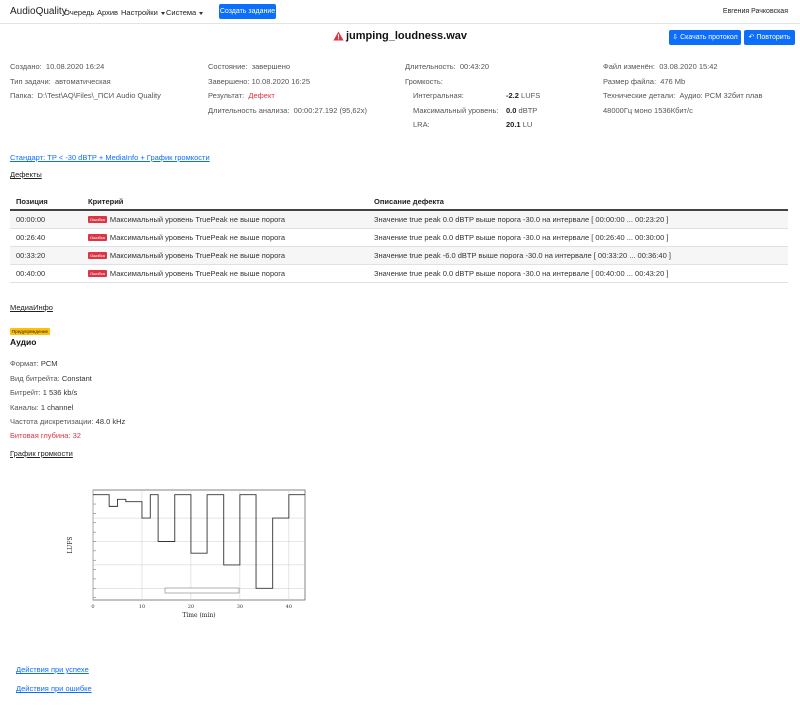 The image size is (800, 705). I want to click on mediainfo-sample-rate: Частота дискретизации: 48.0 kHz, so click(67, 421).